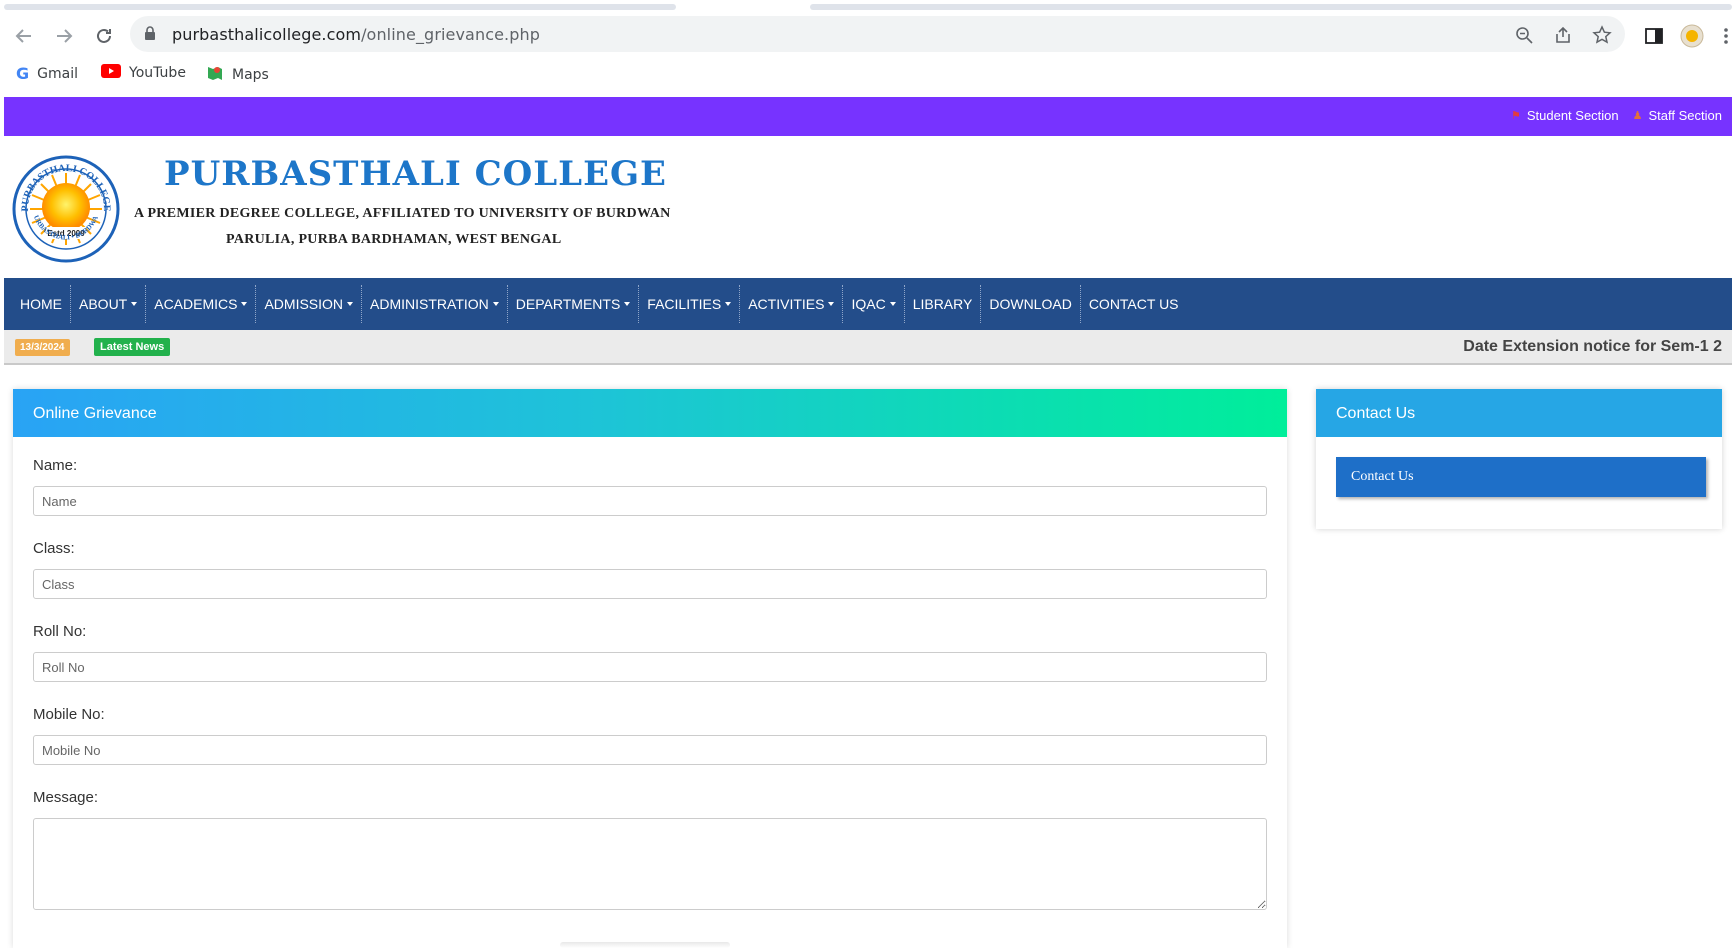 The image size is (1732, 948). Describe the element at coordinates (435, 304) in the screenshot. I see `nav-administration: ADMINISTRATION` at that location.